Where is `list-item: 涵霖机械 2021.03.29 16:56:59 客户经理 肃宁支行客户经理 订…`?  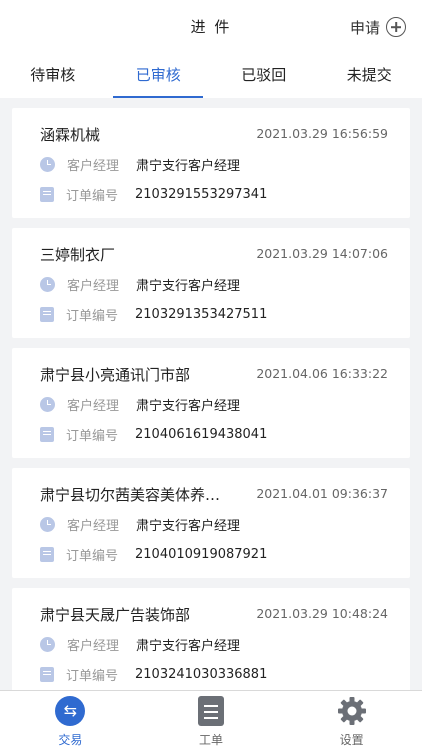 list-item: 涵霖机械 2021.03.29 16:56:59 客户经理 肃宁支行客户经理 订… is located at coordinates (211, 163).